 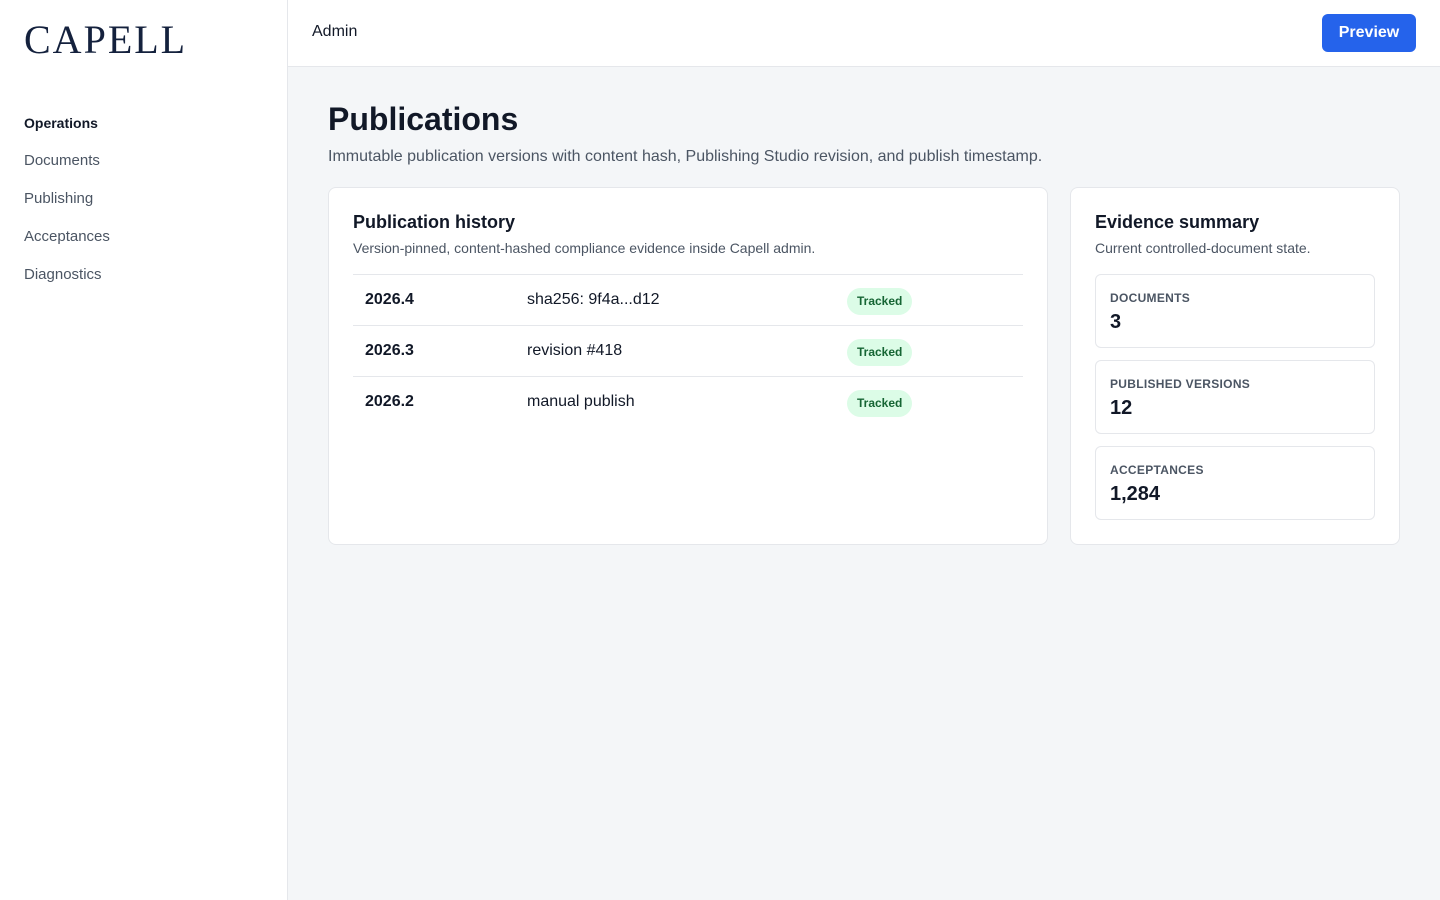 I want to click on history-title: Publication history, so click(x=434, y=222).